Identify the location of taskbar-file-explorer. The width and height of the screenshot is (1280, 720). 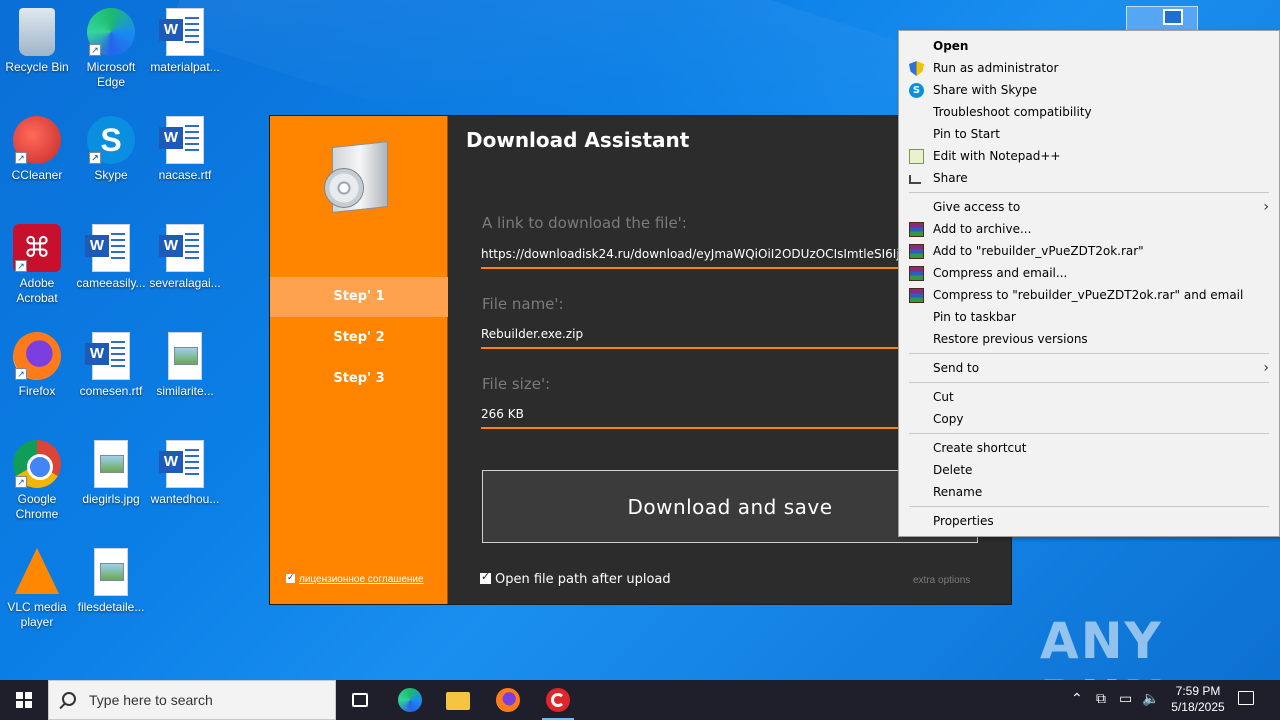
(458, 700).